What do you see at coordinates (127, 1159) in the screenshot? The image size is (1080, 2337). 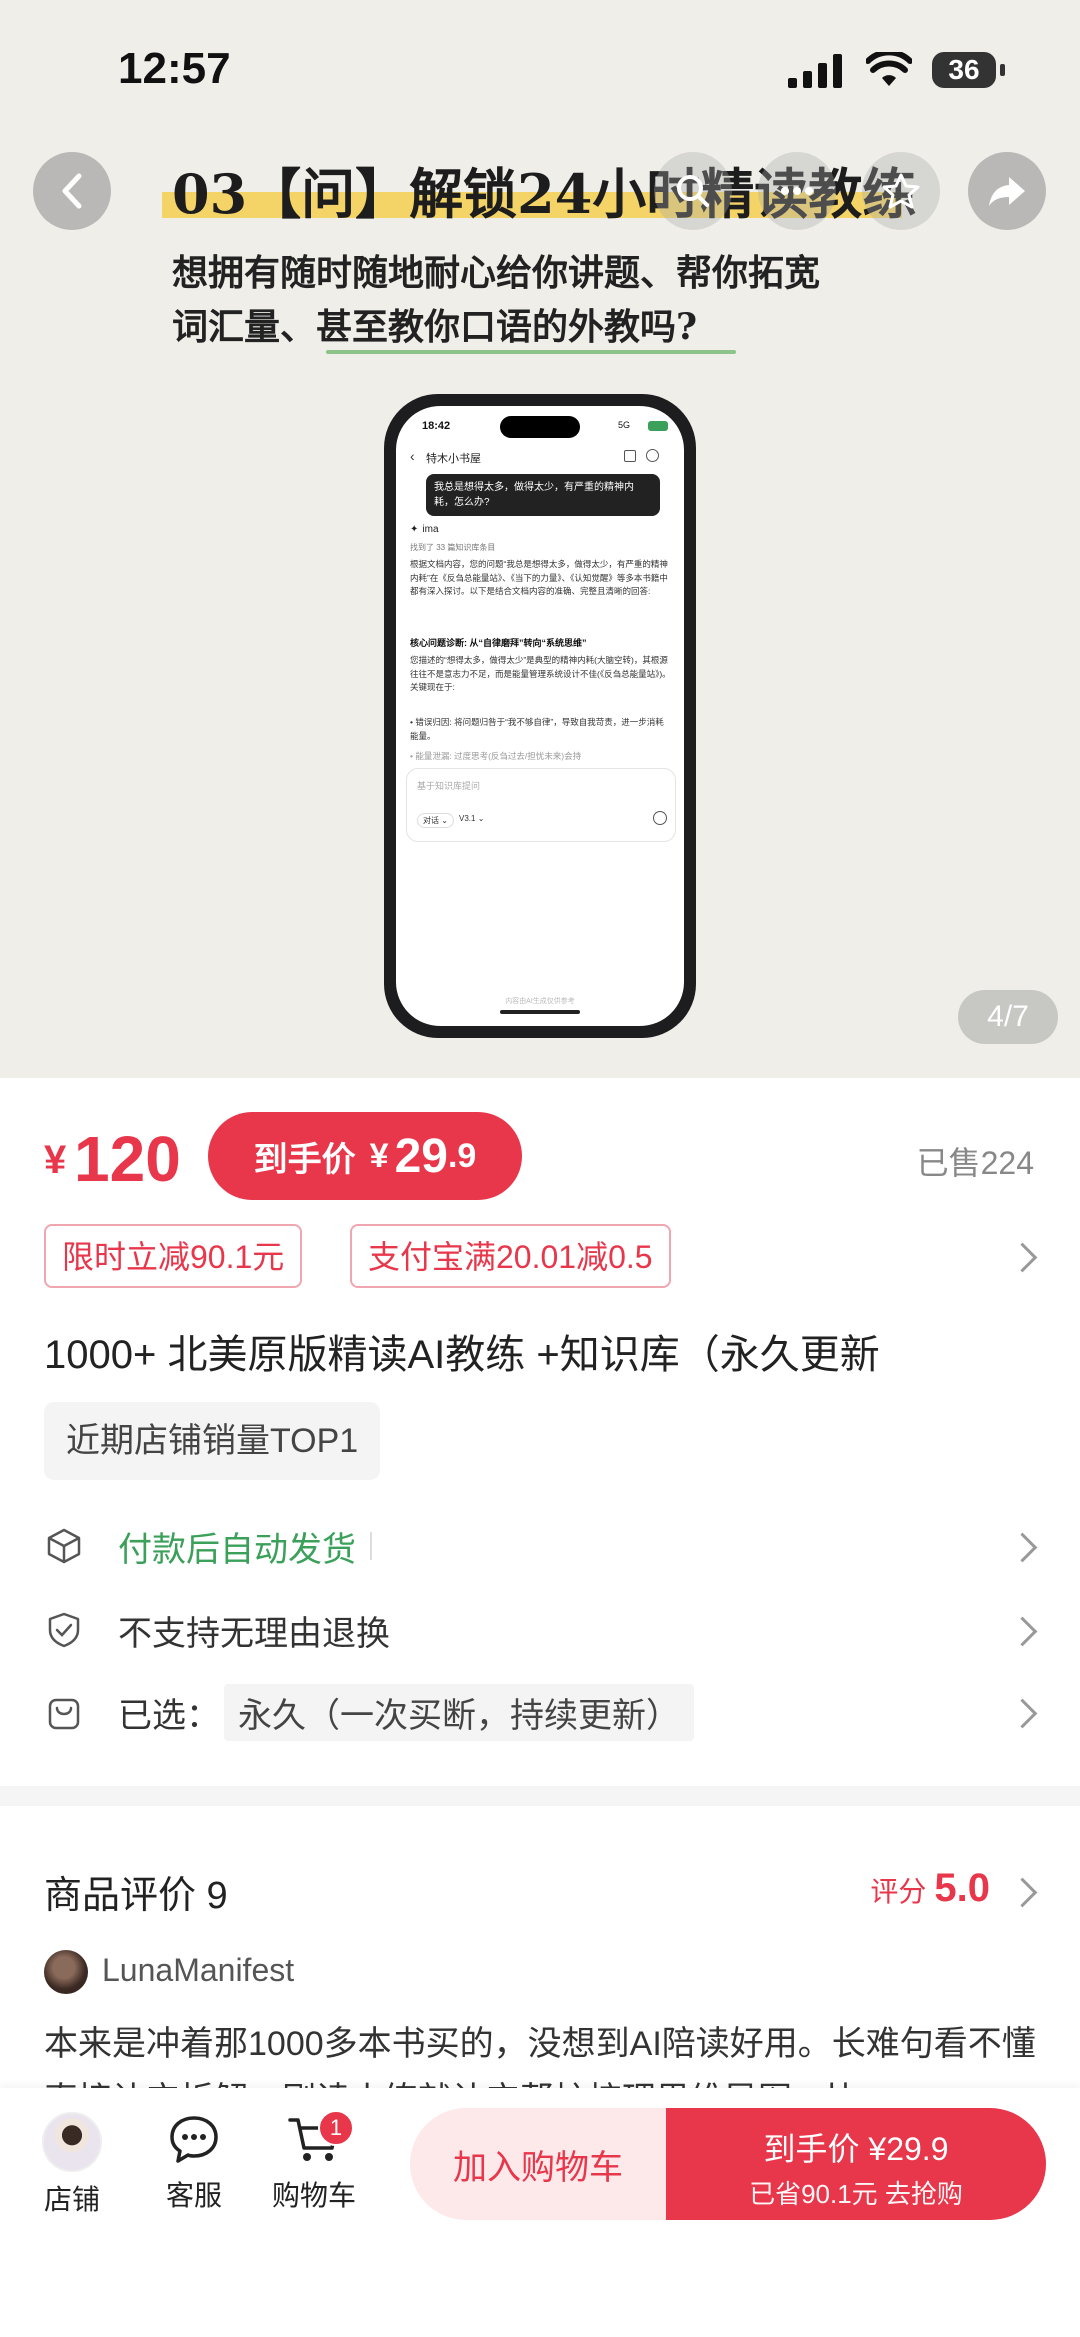 I see `original-price: 120` at bounding box center [127, 1159].